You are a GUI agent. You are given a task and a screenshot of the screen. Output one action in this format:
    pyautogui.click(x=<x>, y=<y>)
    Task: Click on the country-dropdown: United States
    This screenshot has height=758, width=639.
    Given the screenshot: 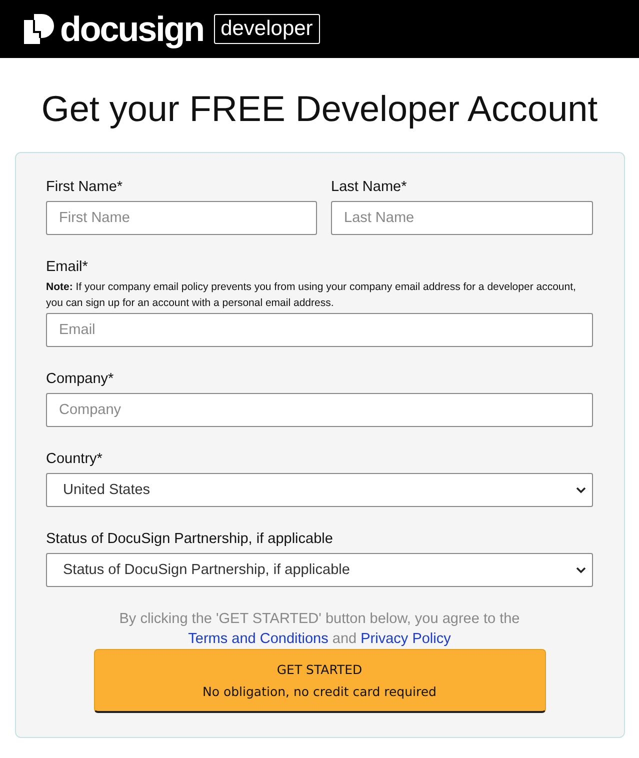 What is the action you would take?
    pyautogui.click(x=319, y=490)
    